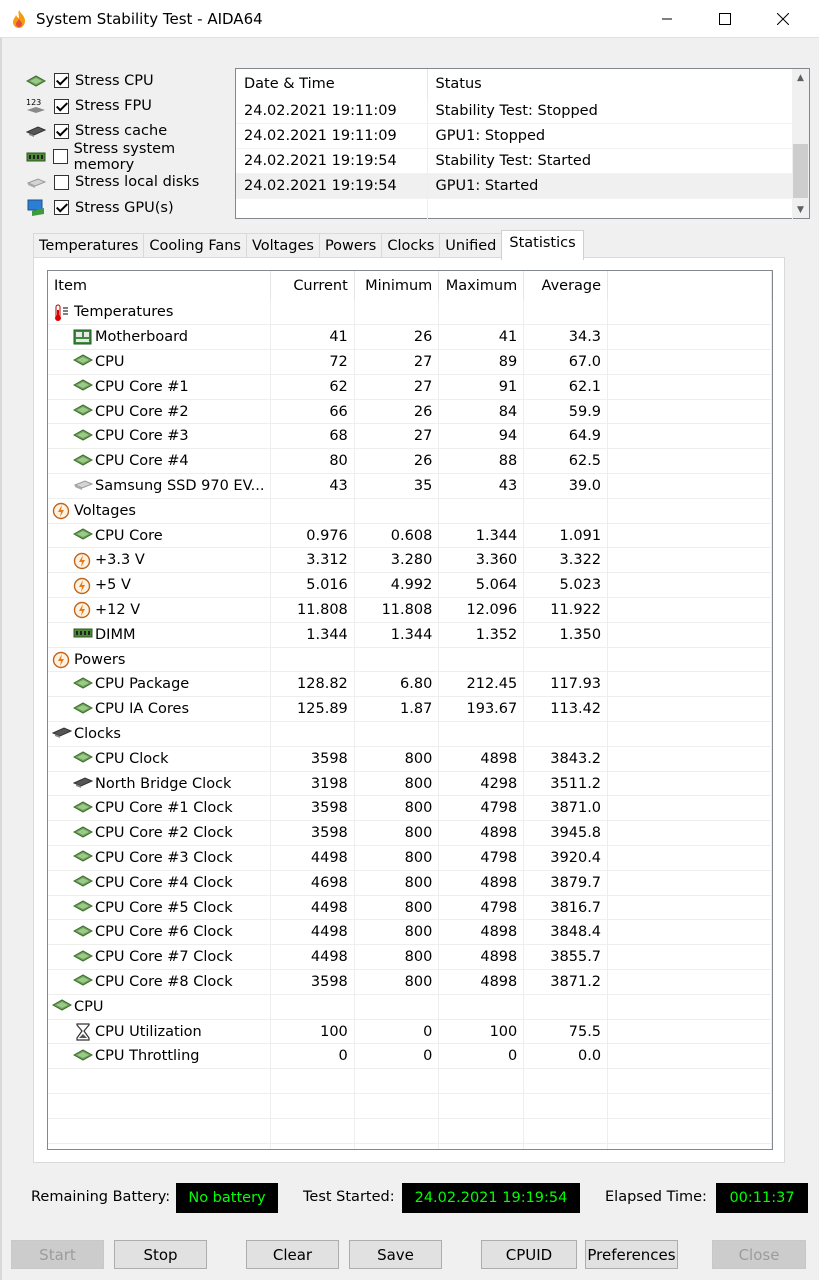 The image size is (819, 1280). What do you see at coordinates (195, 246) in the screenshot?
I see `tab-cooling-fans: Cooling Fans` at bounding box center [195, 246].